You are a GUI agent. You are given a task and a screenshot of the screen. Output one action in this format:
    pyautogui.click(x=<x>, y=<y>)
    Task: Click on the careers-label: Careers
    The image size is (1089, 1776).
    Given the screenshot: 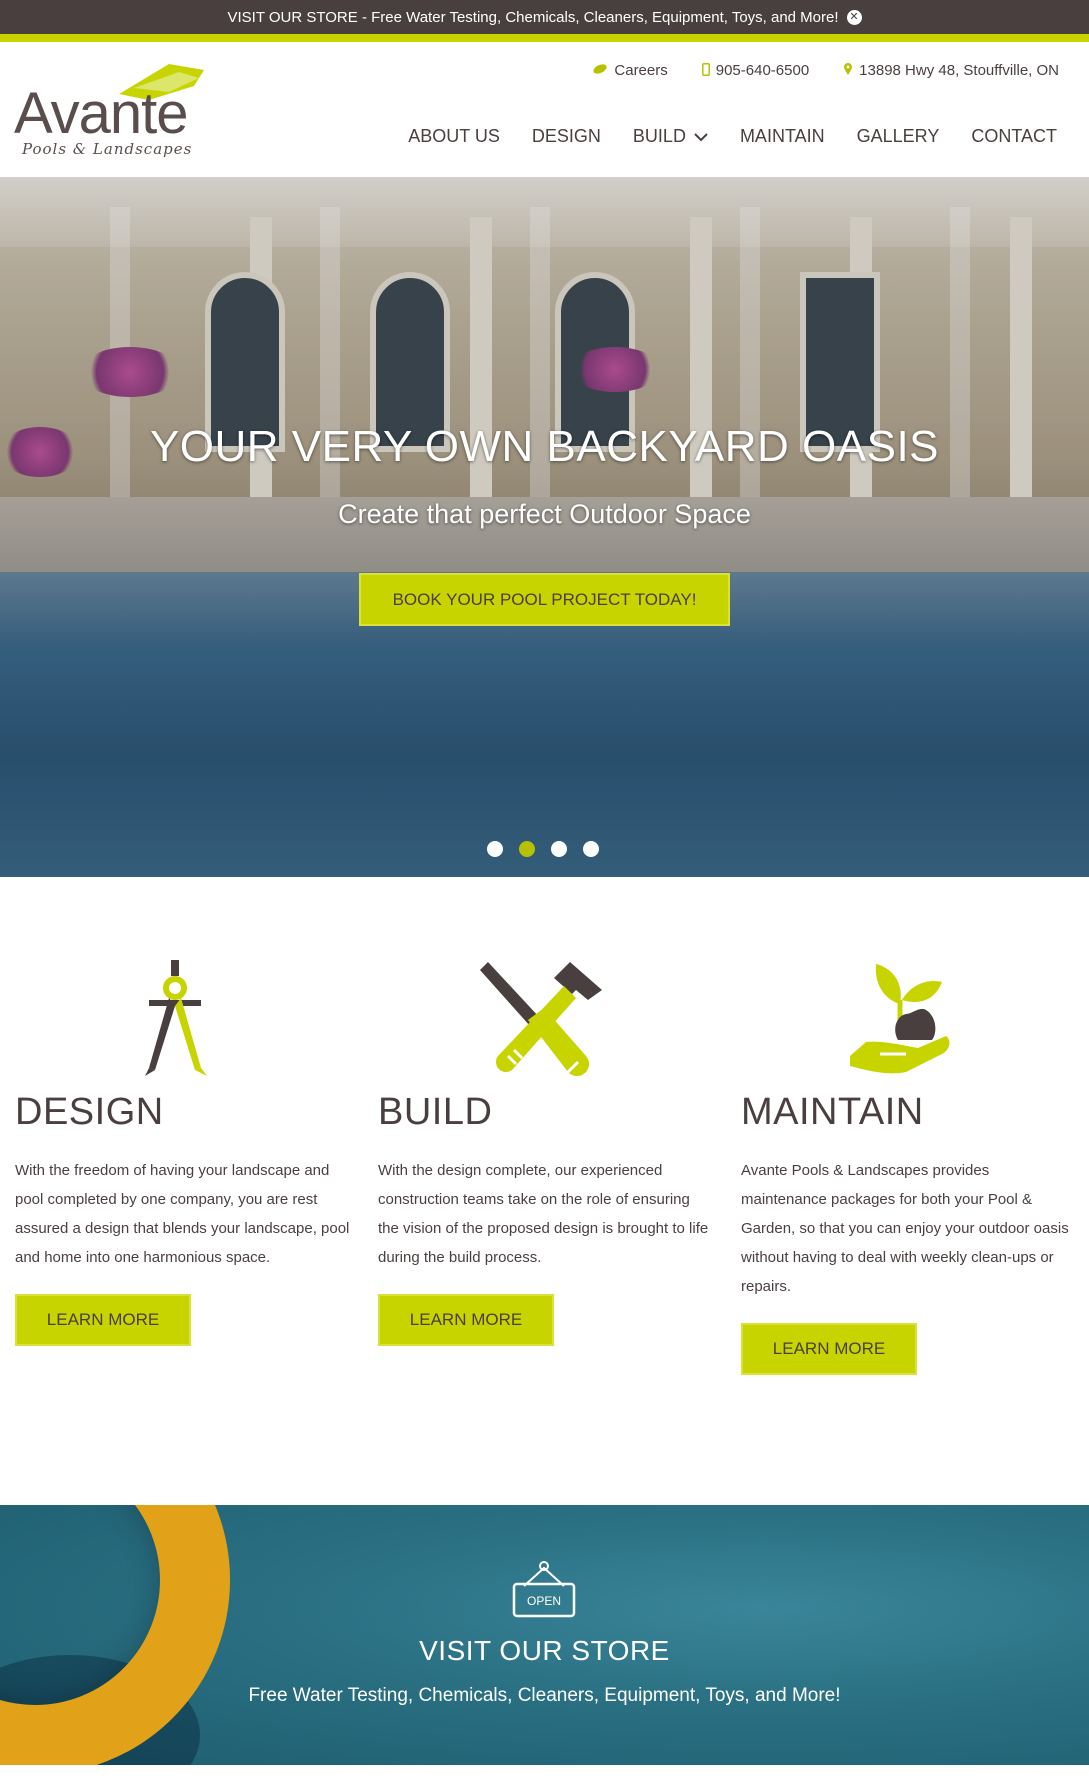 What is the action you would take?
    pyautogui.click(x=641, y=70)
    